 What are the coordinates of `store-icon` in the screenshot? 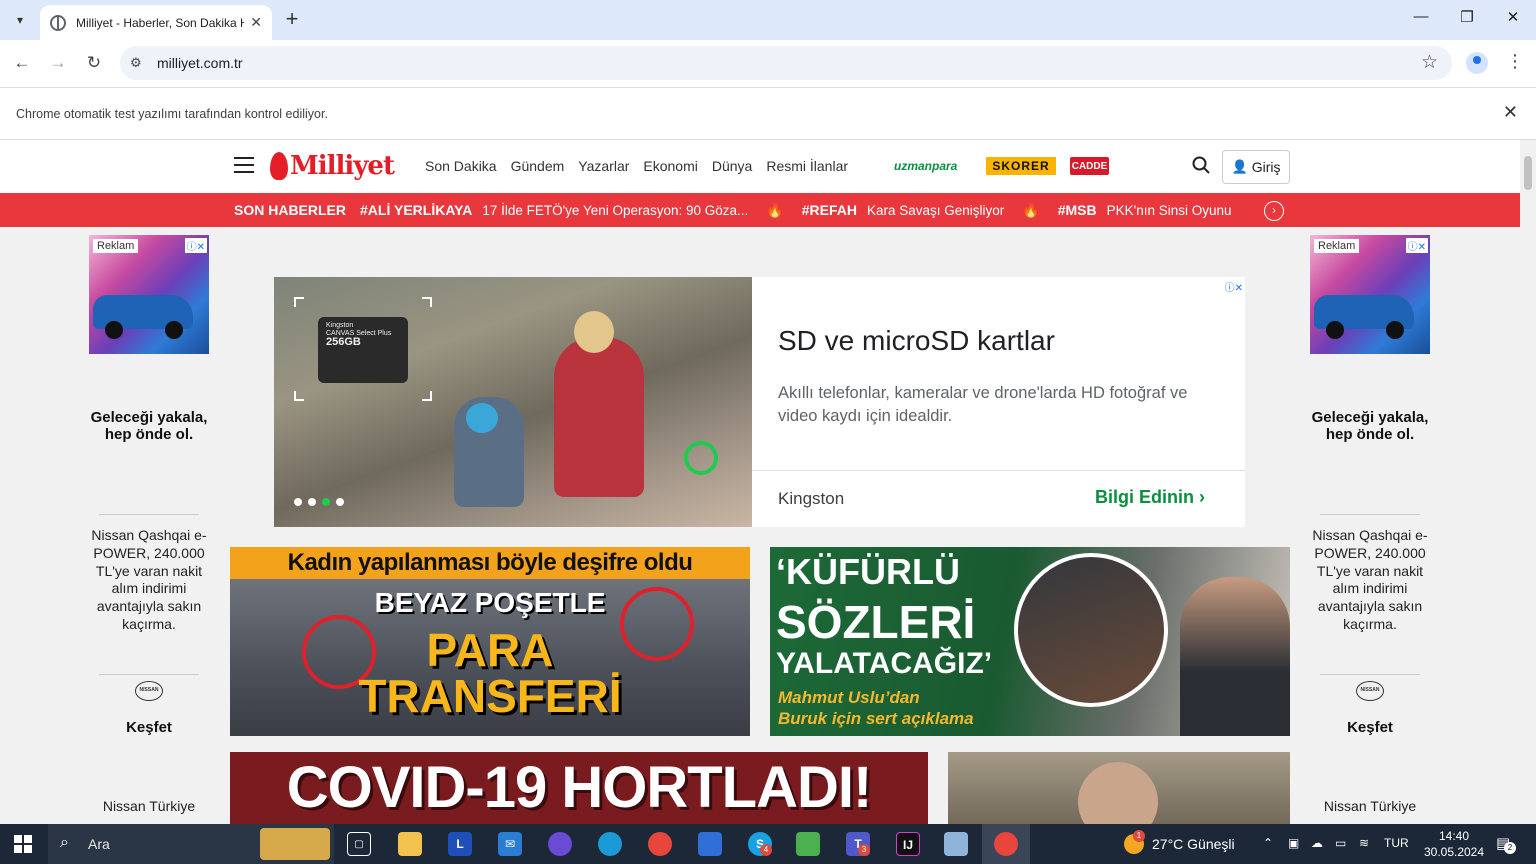 It's located at (710, 844).